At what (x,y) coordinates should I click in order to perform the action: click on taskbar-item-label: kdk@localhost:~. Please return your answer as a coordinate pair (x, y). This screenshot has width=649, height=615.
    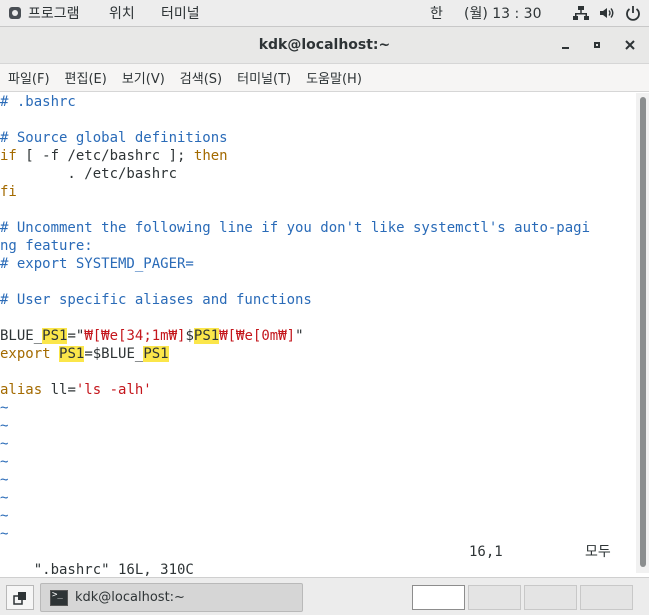
    Looking at the image, I should click on (130, 597).